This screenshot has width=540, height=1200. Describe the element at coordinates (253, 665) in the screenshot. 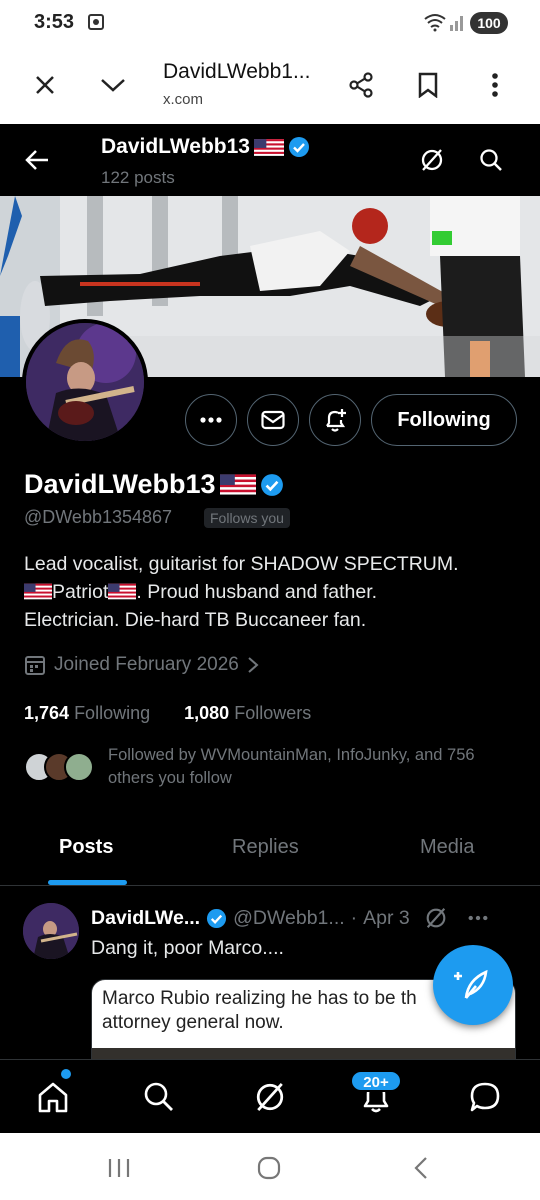

I see `chevron-right-icon` at that location.